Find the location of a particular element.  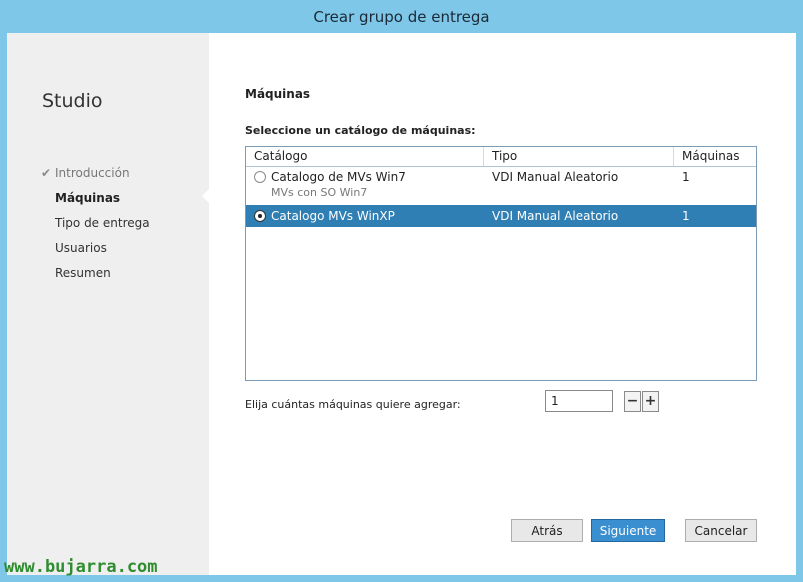

step-label: Usuarios is located at coordinates (81, 248).